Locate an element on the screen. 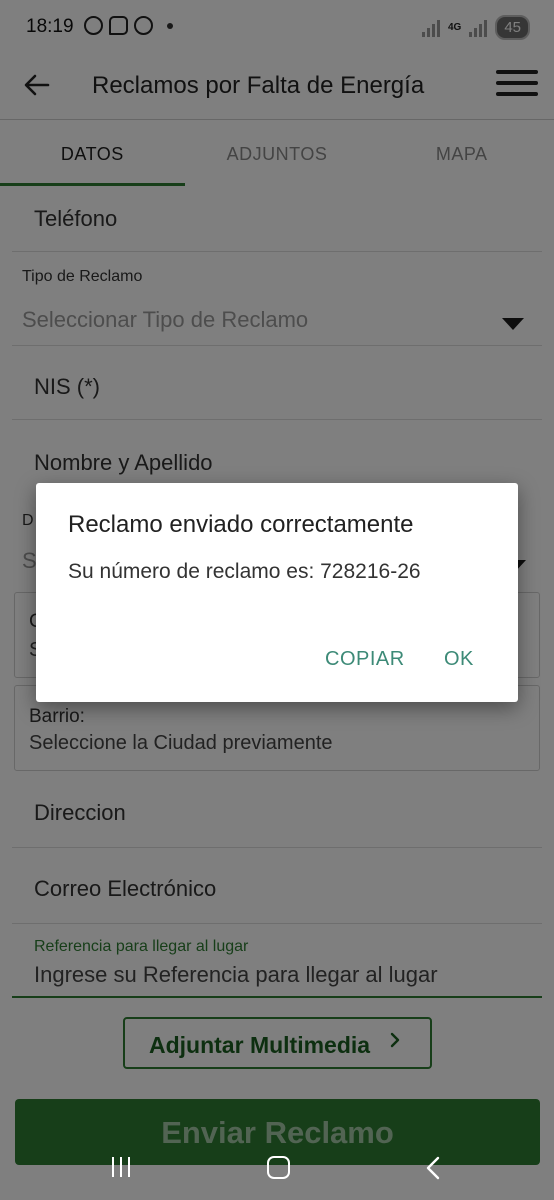  ok-button: OK is located at coordinates (459, 659).